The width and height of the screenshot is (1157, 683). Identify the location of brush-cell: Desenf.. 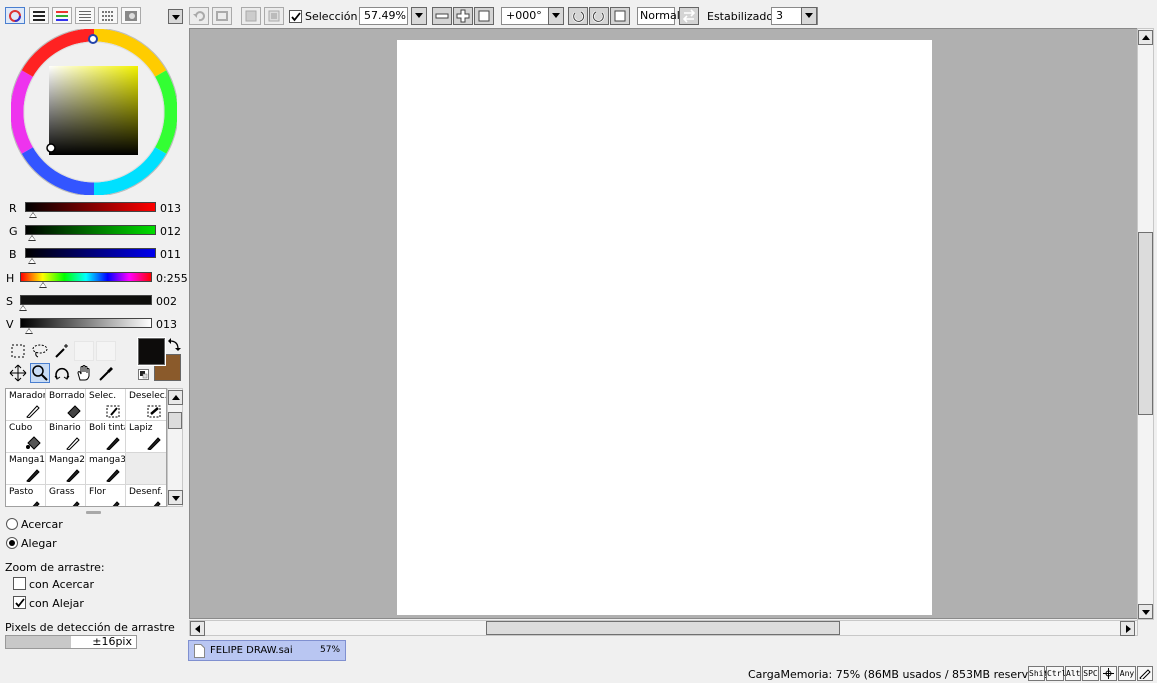
(146, 495).